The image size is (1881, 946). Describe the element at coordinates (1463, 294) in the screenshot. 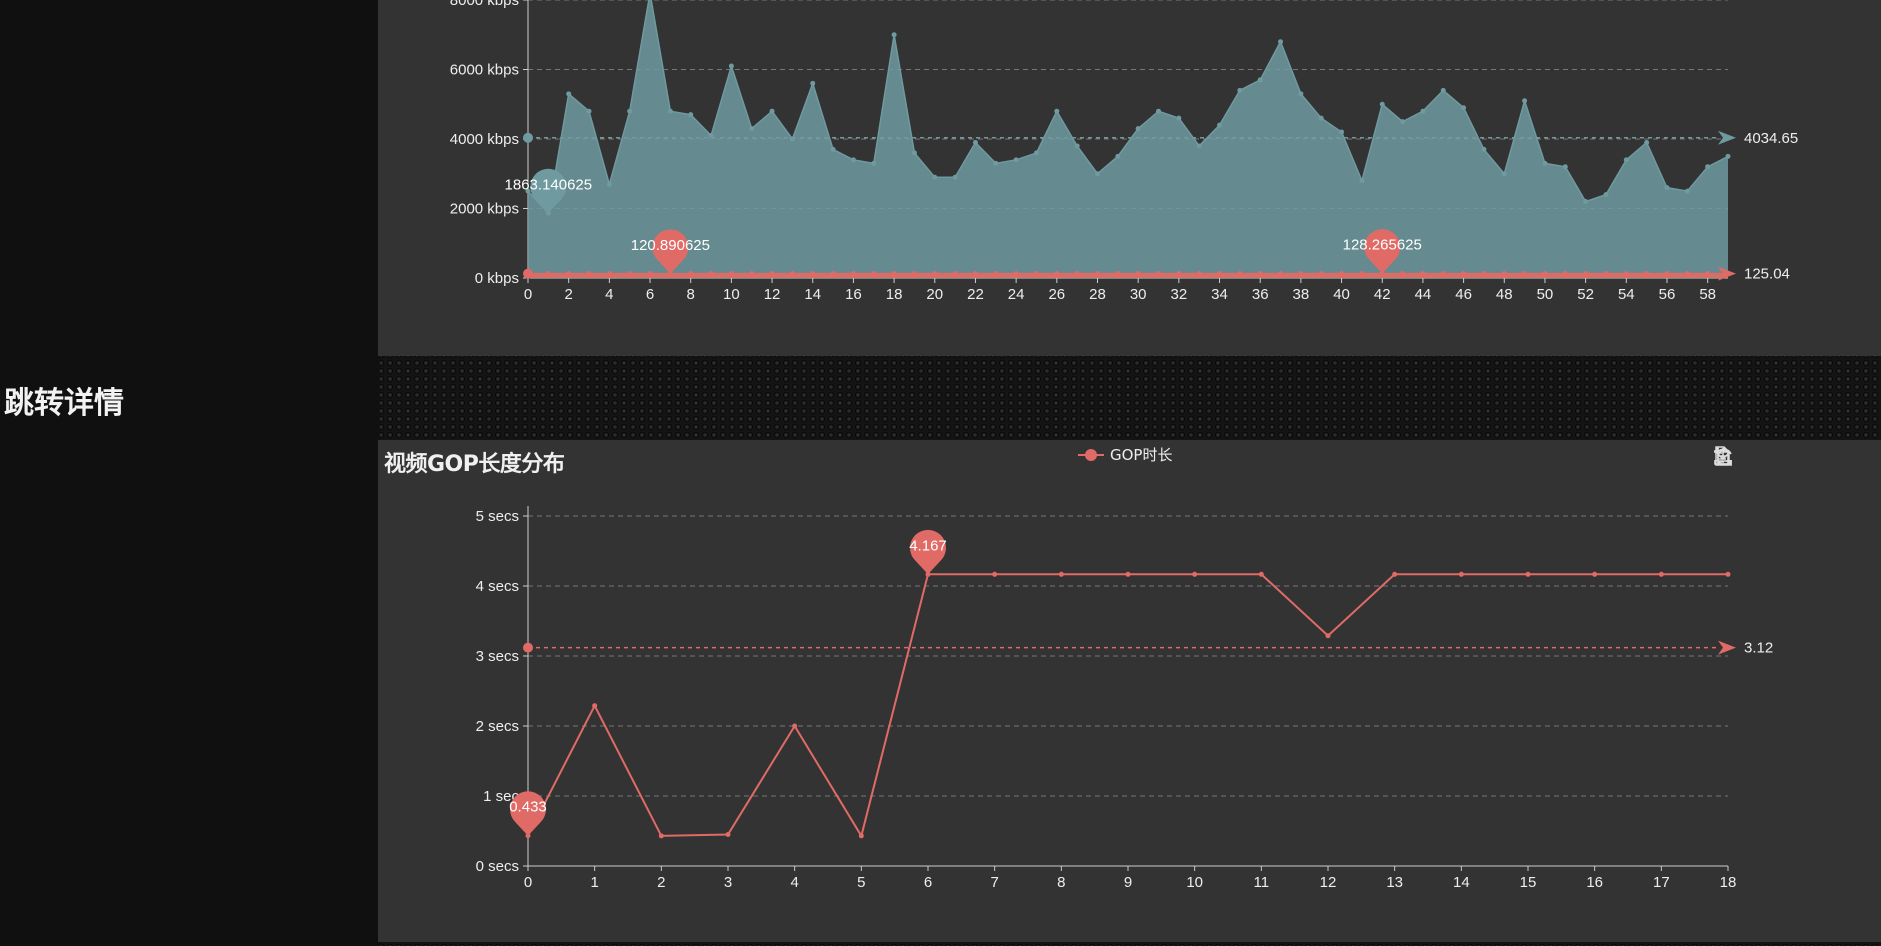

I see `x-tick-label: 46` at that location.